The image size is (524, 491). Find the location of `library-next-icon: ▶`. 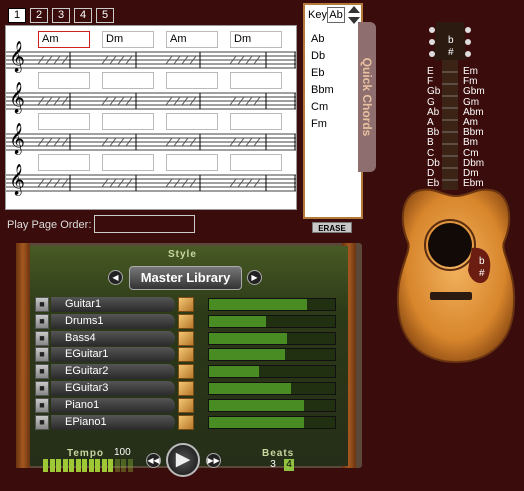

library-next-icon: ▶ is located at coordinates (254, 277).